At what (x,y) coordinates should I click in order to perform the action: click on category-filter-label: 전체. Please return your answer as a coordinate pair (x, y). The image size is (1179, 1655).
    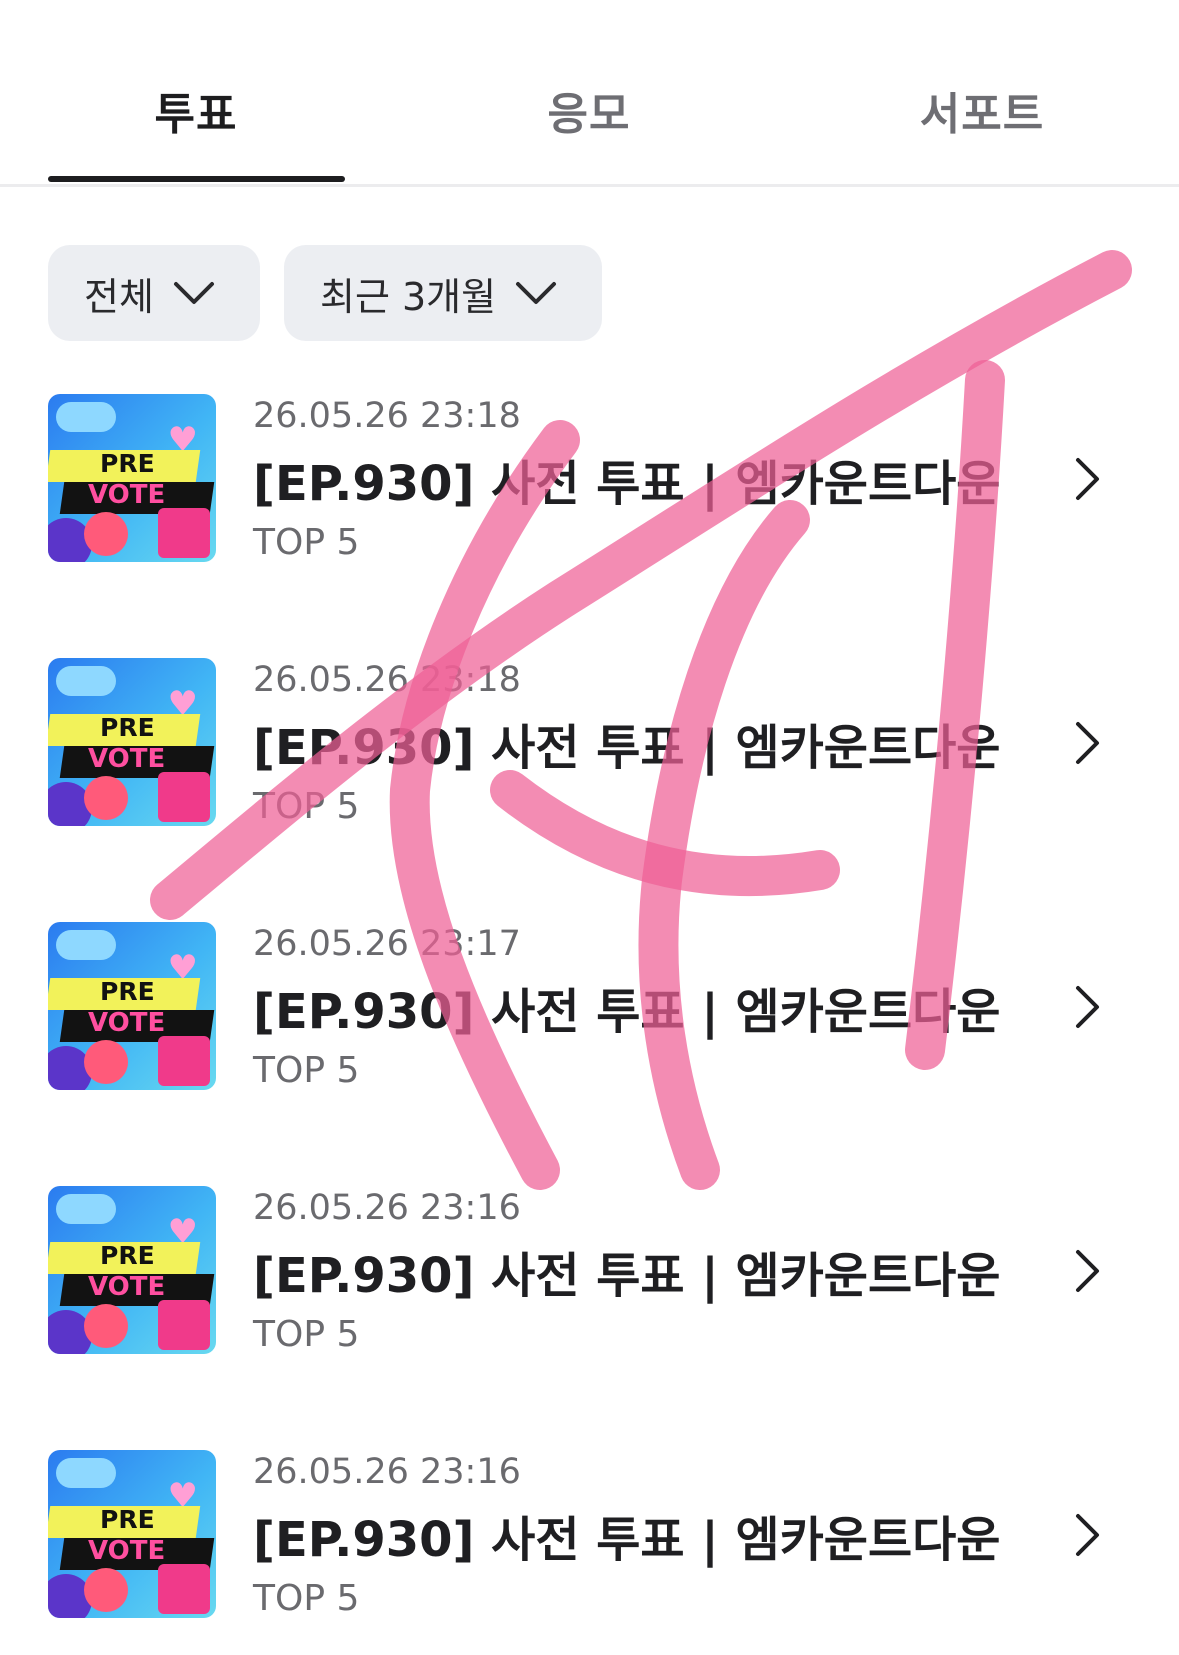
    Looking at the image, I should click on (119, 296).